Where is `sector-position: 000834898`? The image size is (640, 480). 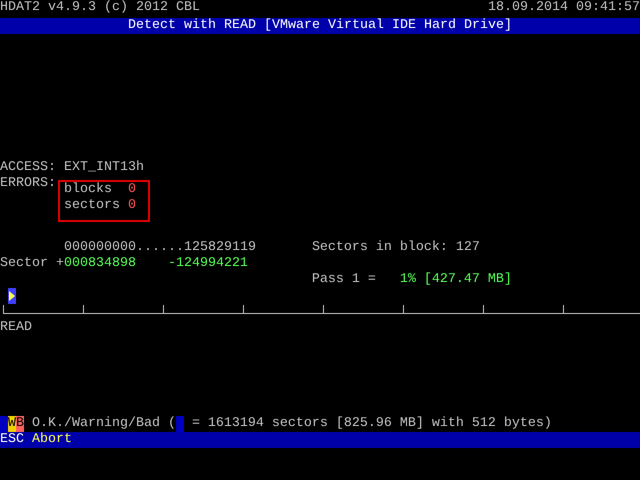 sector-position: 000834898 is located at coordinates (100, 264).